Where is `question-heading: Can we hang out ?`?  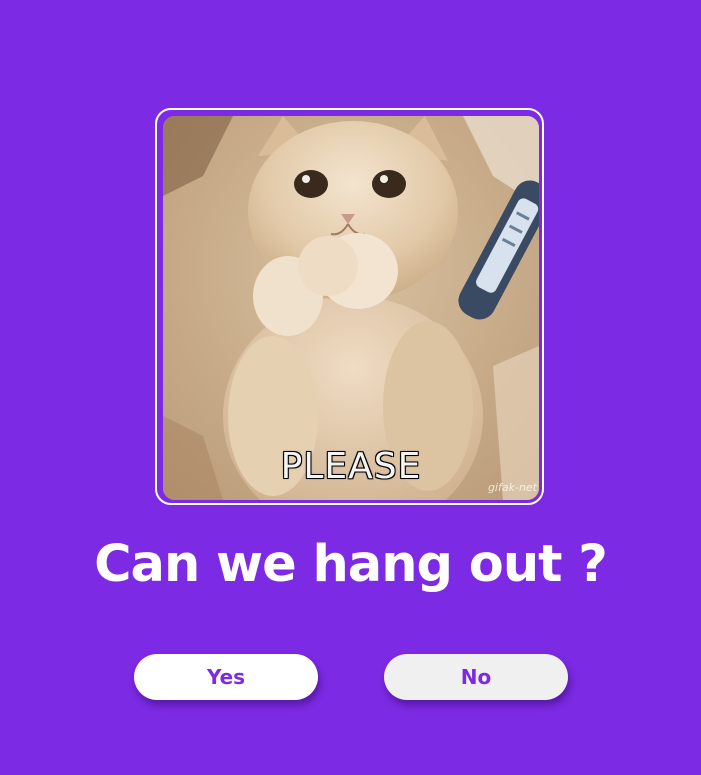
question-heading: Can we hang out ? is located at coordinates (351, 564).